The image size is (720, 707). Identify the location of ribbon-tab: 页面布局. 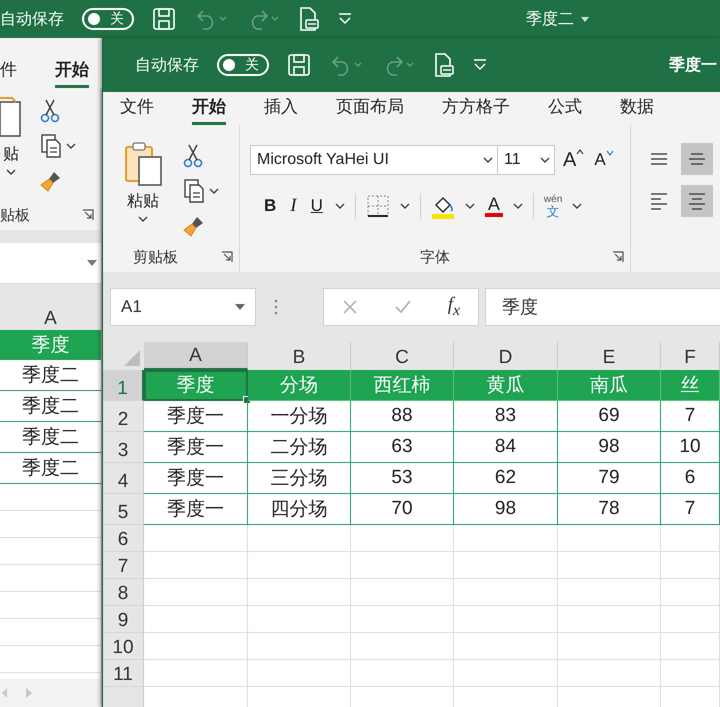
(370, 110).